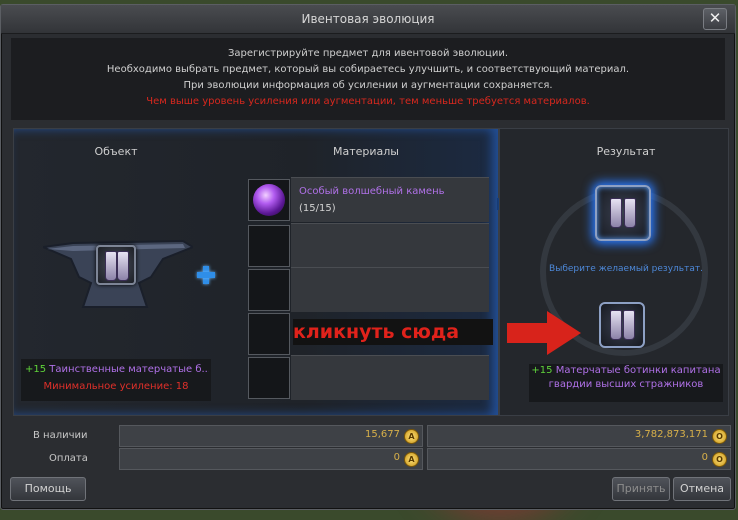 This screenshot has height=520, width=738. Describe the element at coordinates (626, 269) in the screenshot. I see `result-hint: Выберите желаемый результат.` at that location.